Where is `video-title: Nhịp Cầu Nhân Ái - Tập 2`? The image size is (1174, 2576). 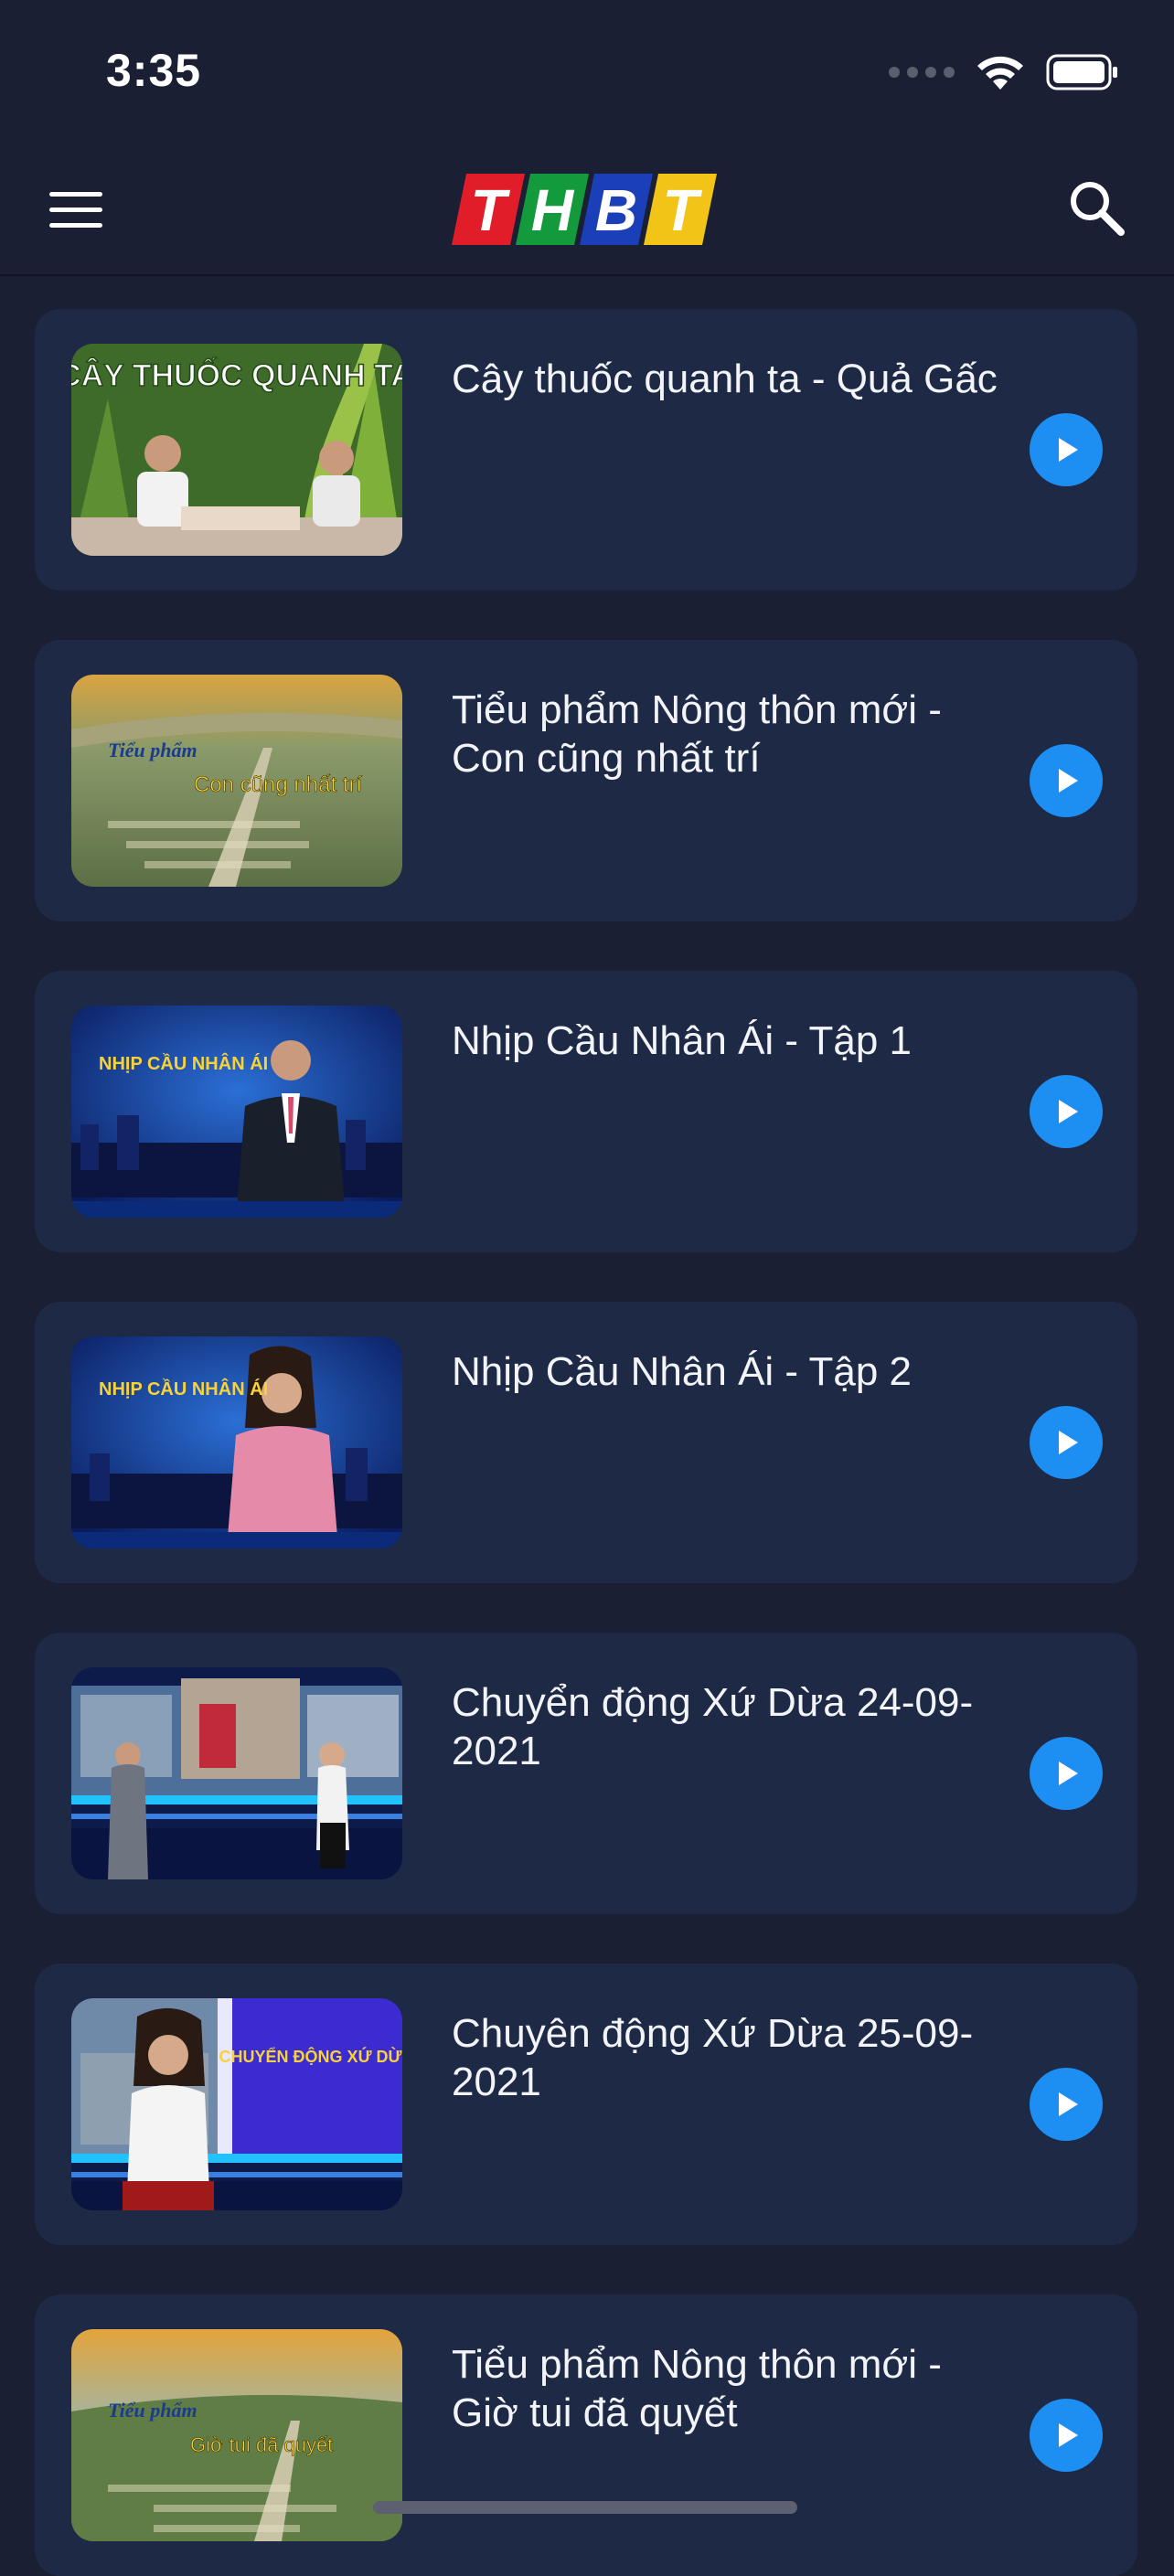 video-title: Nhịp Cầu Nhân Ái - Tập 2 is located at coordinates (683, 1372).